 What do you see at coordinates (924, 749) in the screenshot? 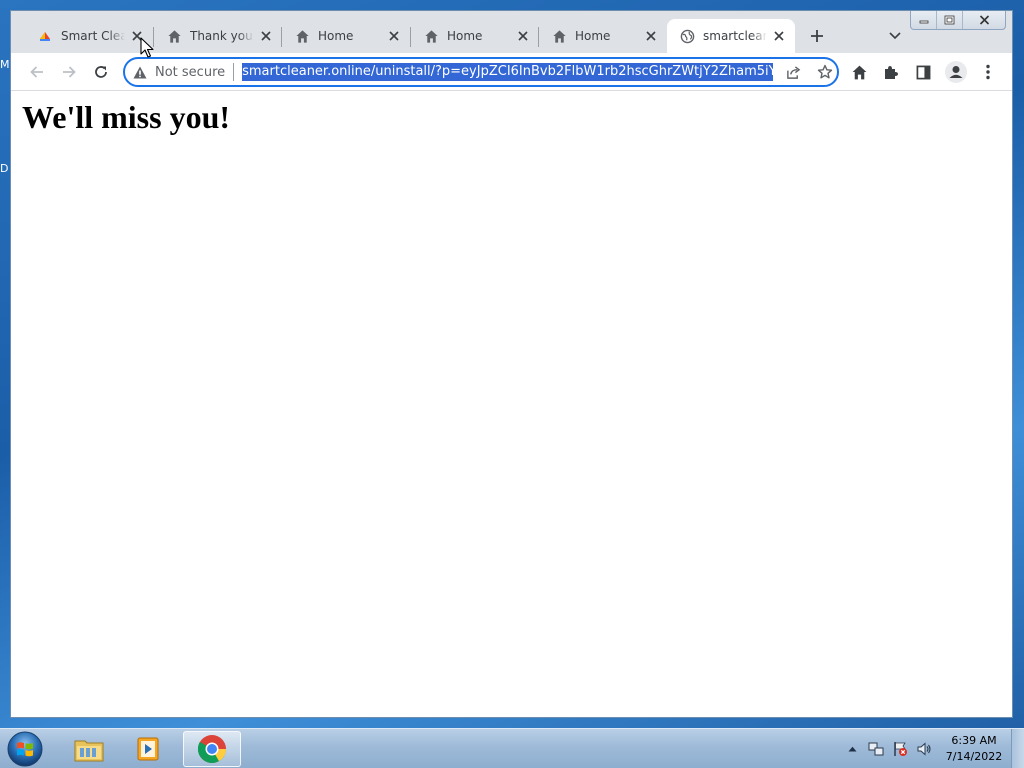
I see `volume-icon` at bounding box center [924, 749].